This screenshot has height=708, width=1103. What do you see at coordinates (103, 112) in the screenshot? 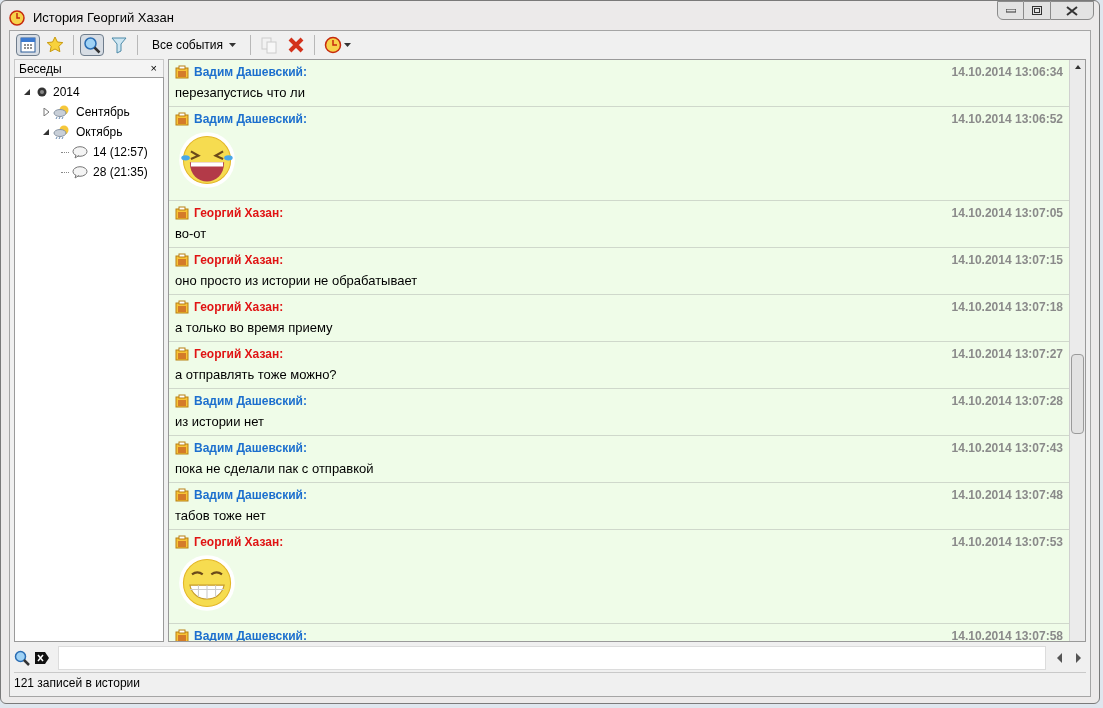
I see `tree-item: Сентябрь` at bounding box center [103, 112].